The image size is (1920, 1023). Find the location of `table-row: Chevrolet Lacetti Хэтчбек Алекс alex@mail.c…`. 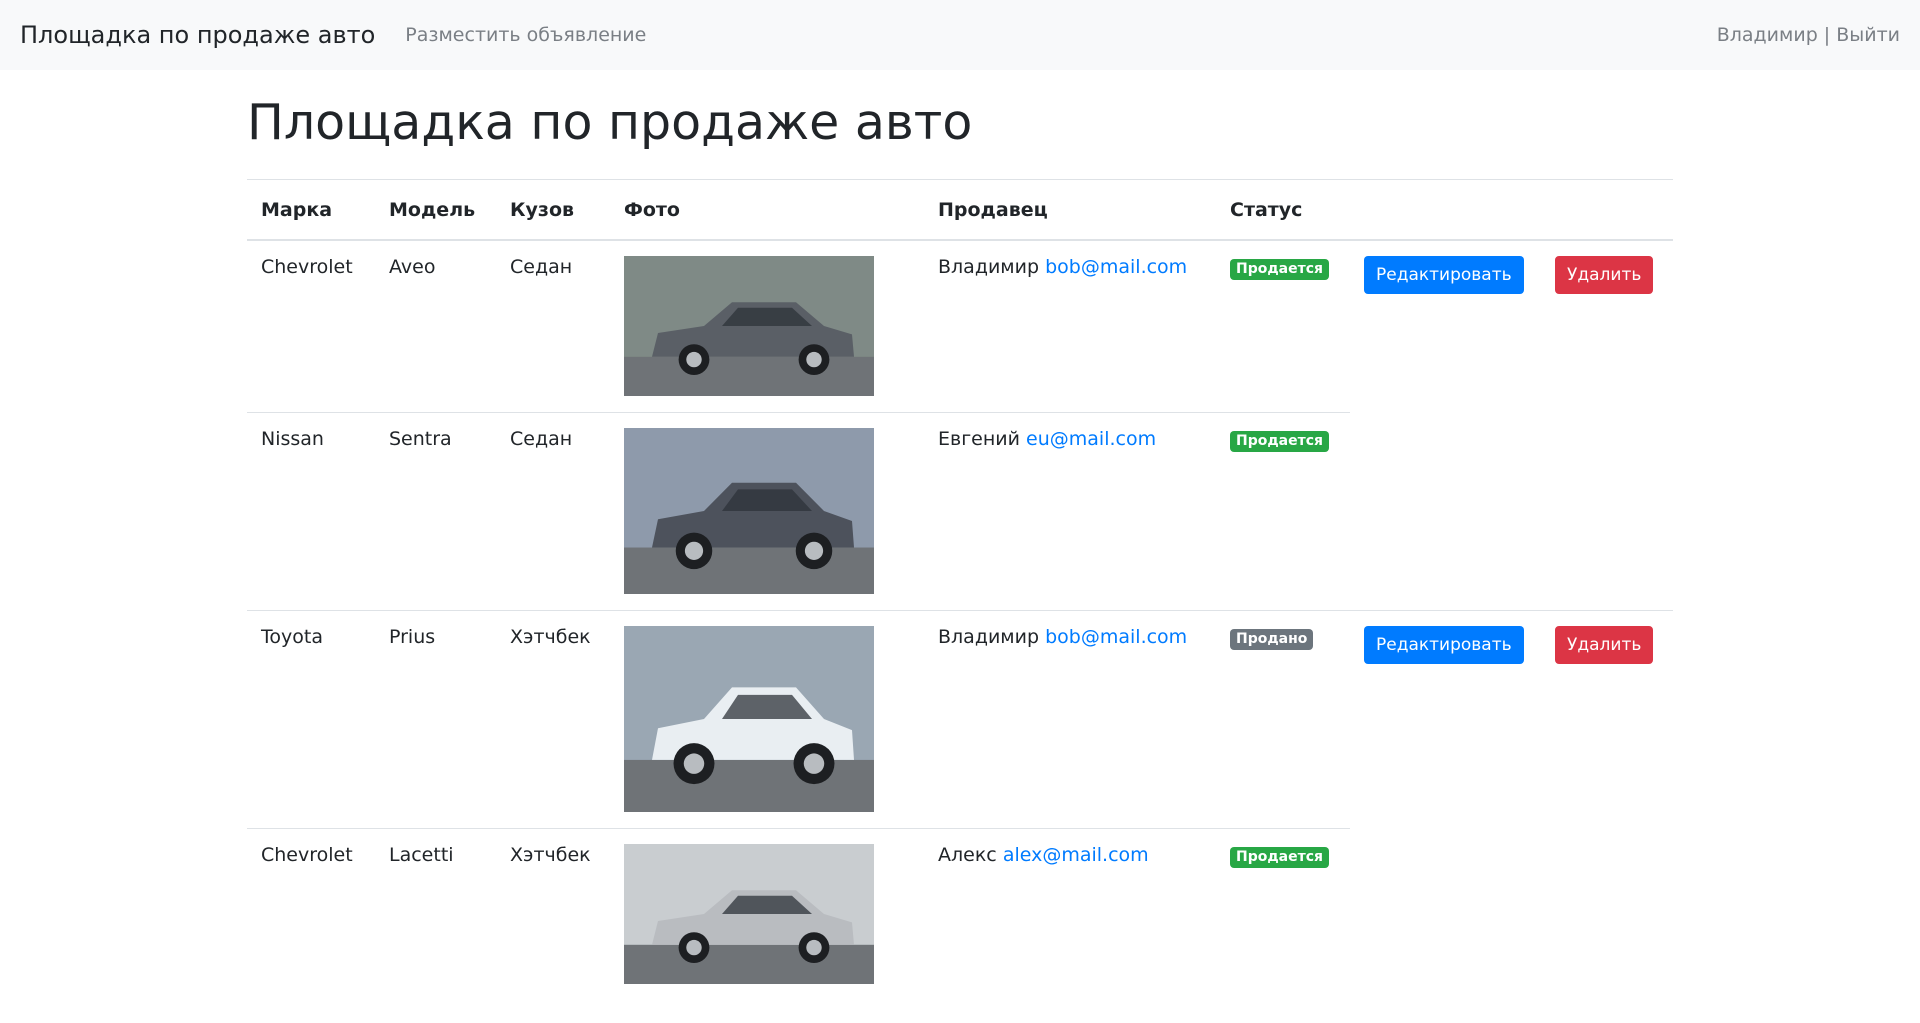

table-row: Chevrolet Lacetti Хэтчбек Алекс alex@mail.c… is located at coordinates (960, 913).